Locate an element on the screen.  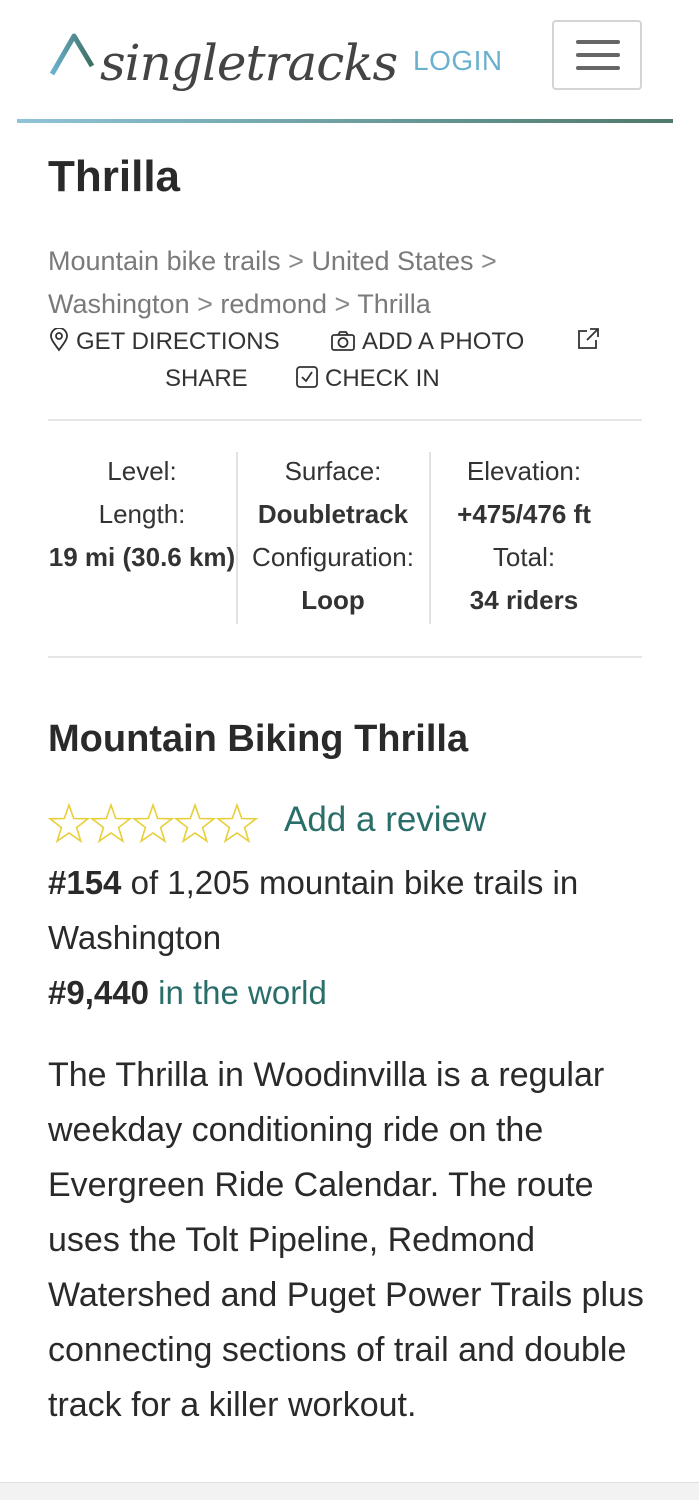
site-header: singletracks LOGIN is located at coordinates (349, 62).